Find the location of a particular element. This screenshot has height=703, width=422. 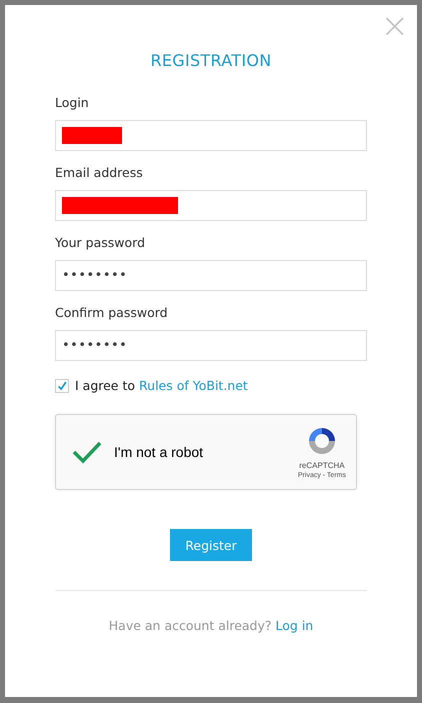

agree-text: I agree to is located at coordinates (105, 385).